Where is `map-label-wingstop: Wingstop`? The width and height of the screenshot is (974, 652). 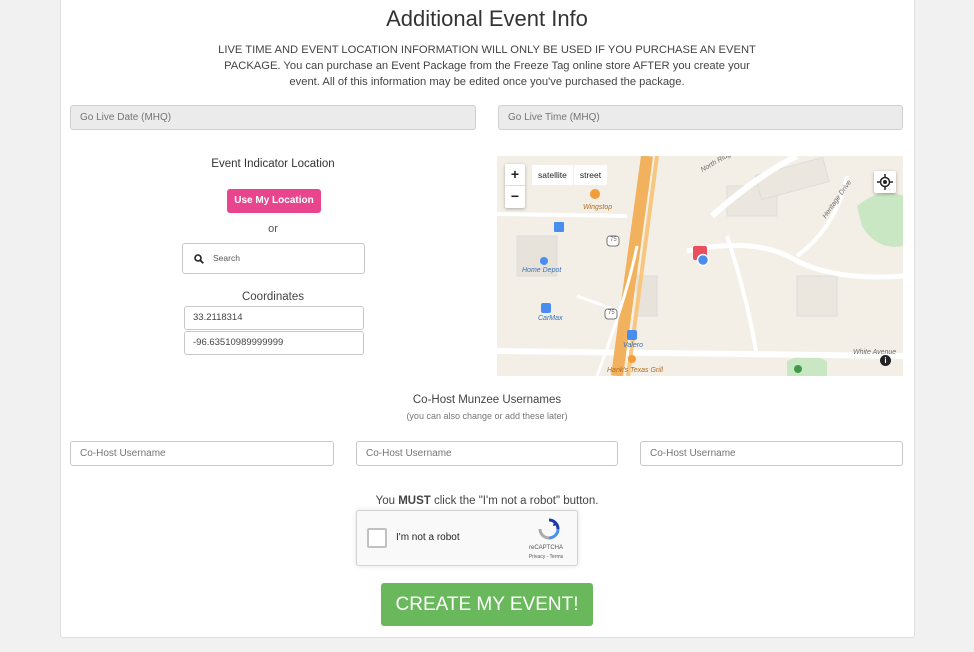
map-label-wingstop: Wingstop is located at coordinates (598, 207).